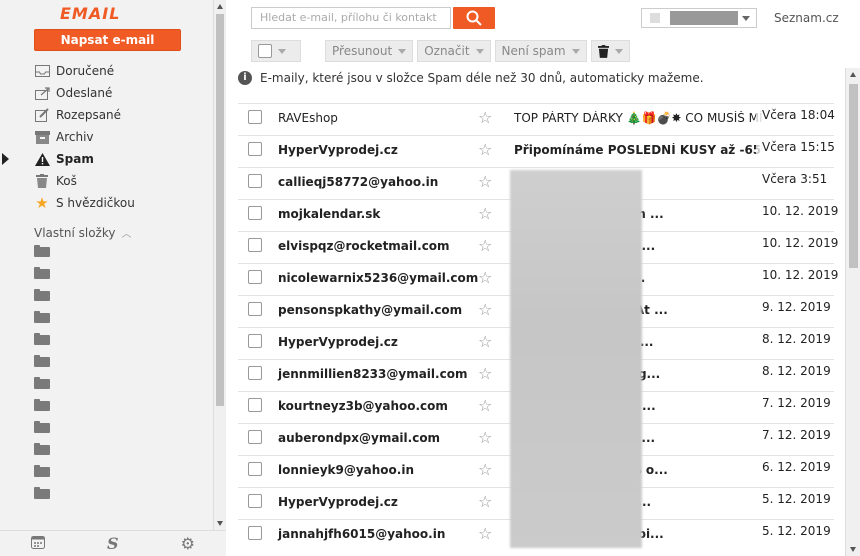 This screenshot has width=860, height=556. What do you see at coordinates (82, 233) in the screenshot?
I see `custom-folders-toggle: Vlastní složky ︿` at bounding box center [82, 233].